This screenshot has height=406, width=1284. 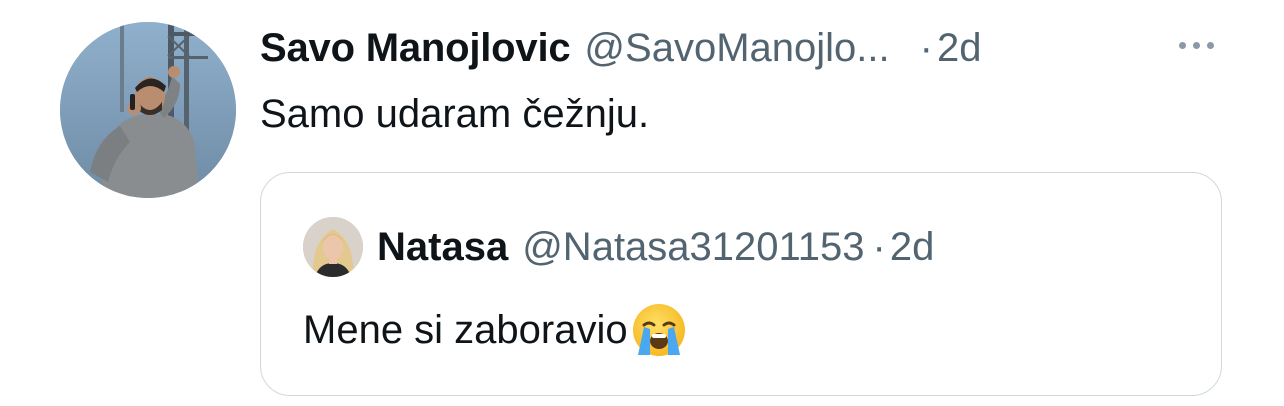 I want to click on more-options-icon, so click(x=1196, y=45).